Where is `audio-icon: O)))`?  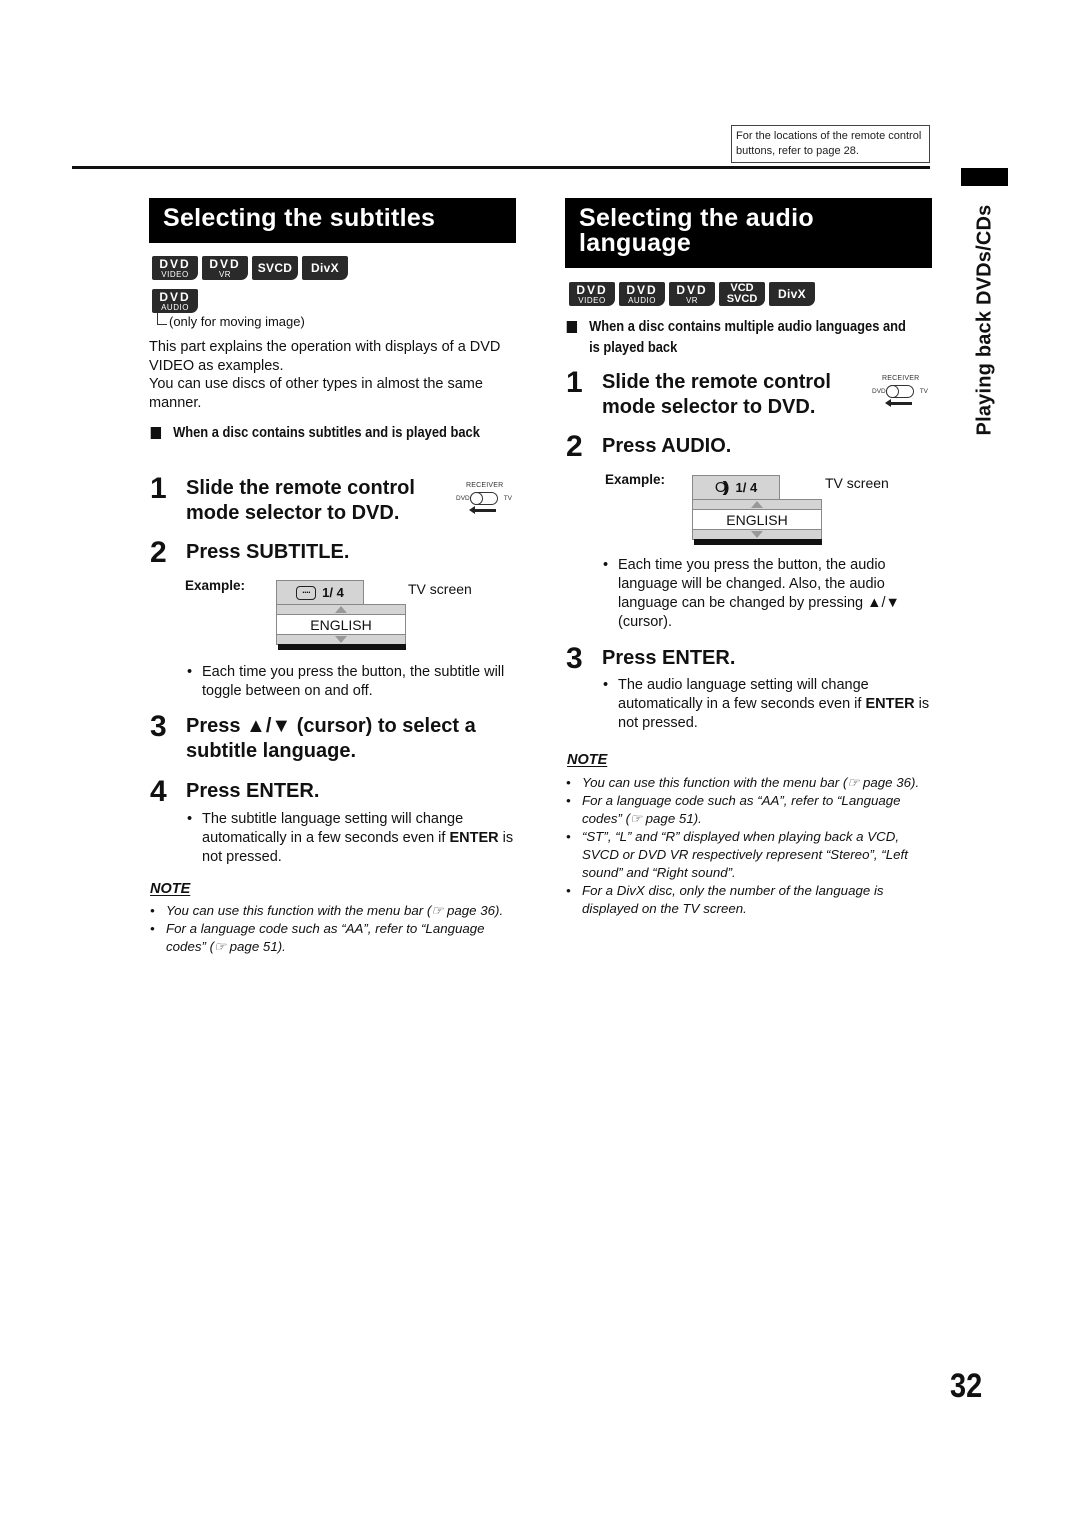
audio-icon: O))) is located at coordinates (722, 487).